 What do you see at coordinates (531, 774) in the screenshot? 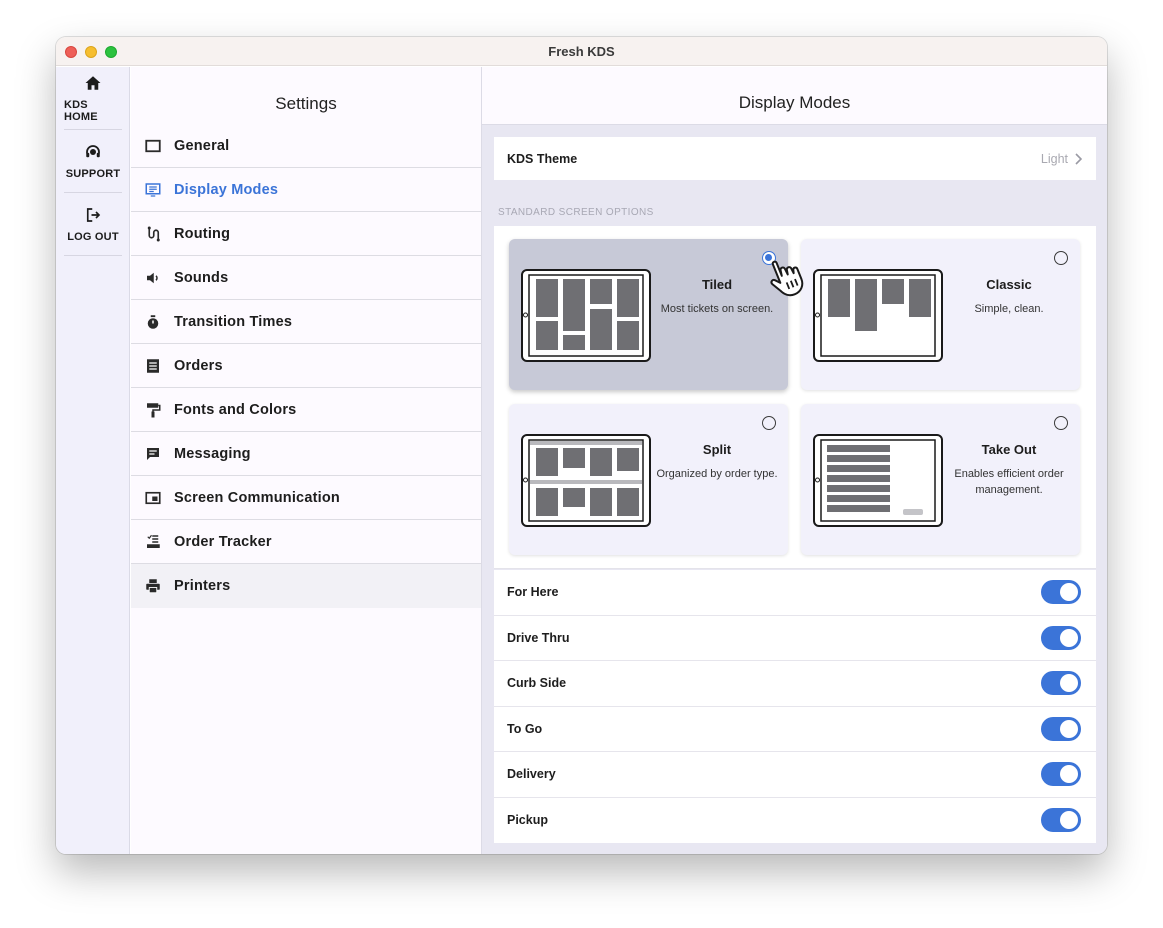
I see `toggle-label: Delivery` at bounding box center [531, 774].